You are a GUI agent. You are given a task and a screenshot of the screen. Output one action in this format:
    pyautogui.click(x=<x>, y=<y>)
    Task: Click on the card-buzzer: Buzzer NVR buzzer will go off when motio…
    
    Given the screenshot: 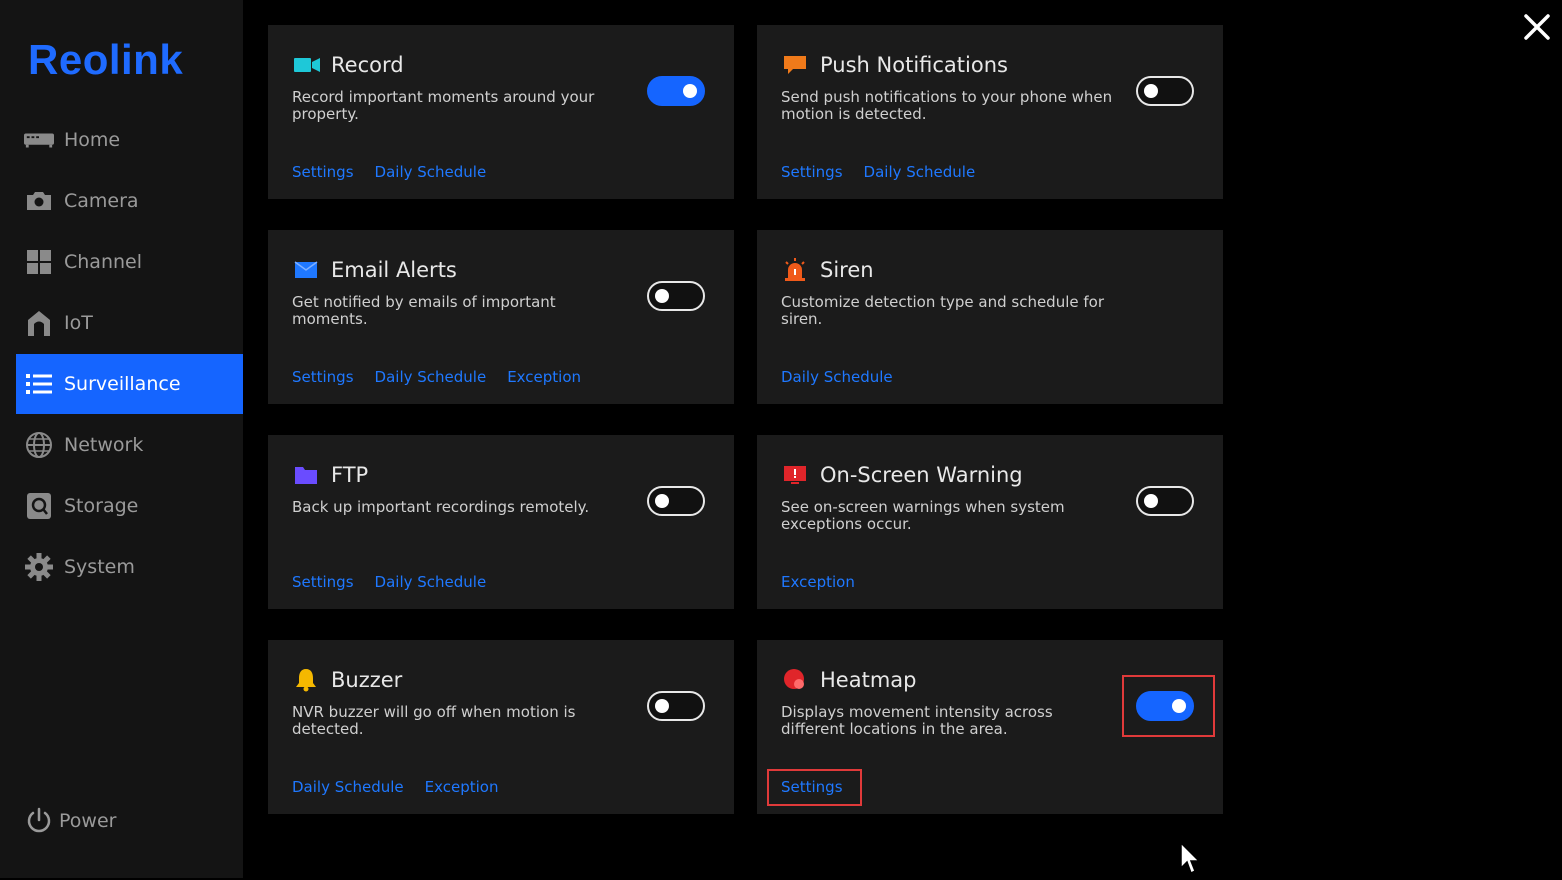 What is the action you would take?
    pyautogui.click(x=501, y=727)
    